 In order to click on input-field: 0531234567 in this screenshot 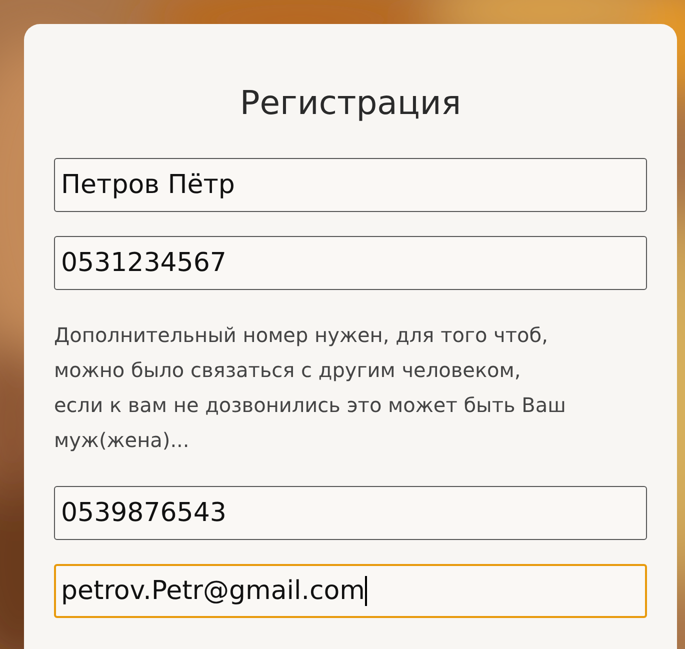, I will do `click(350, 263)`.